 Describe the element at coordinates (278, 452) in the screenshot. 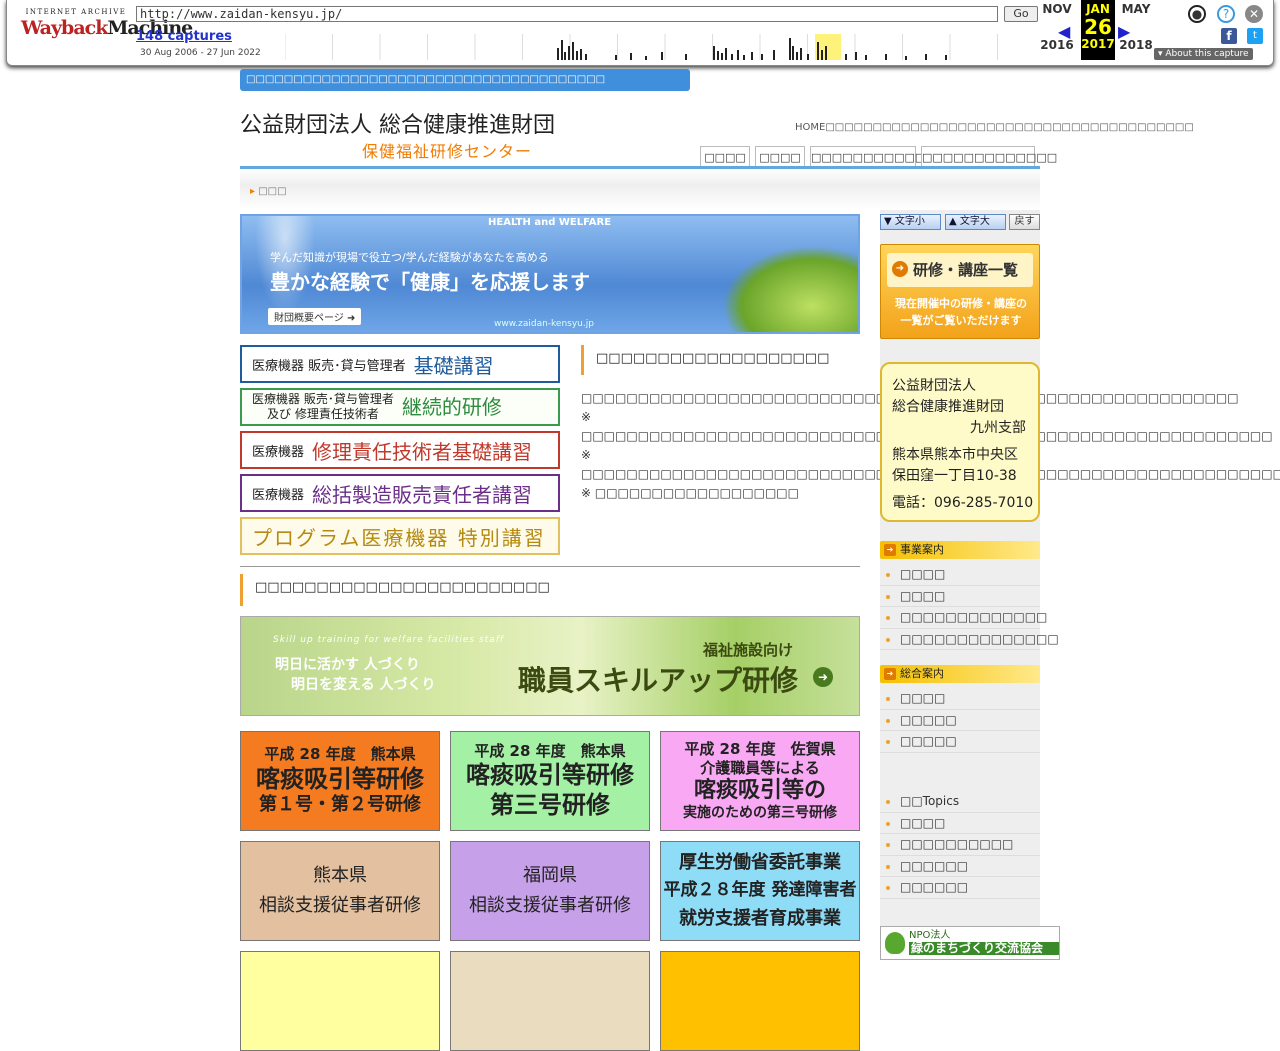

I see `course-small: 医療機器` at that location.